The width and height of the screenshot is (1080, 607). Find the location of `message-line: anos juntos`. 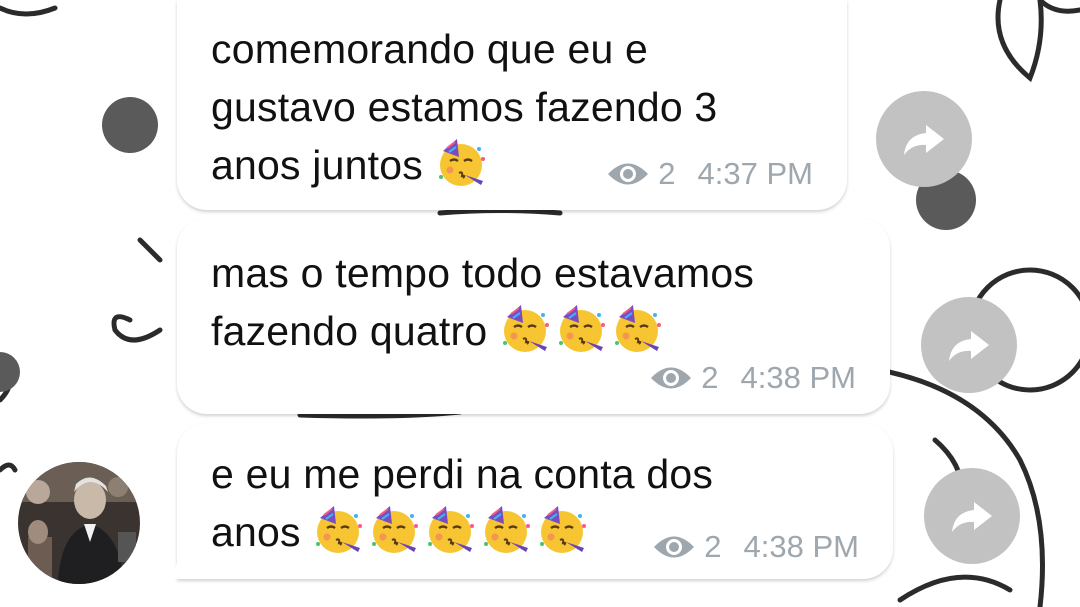

message-line: anos juntos is located at coordinates (317, 165).